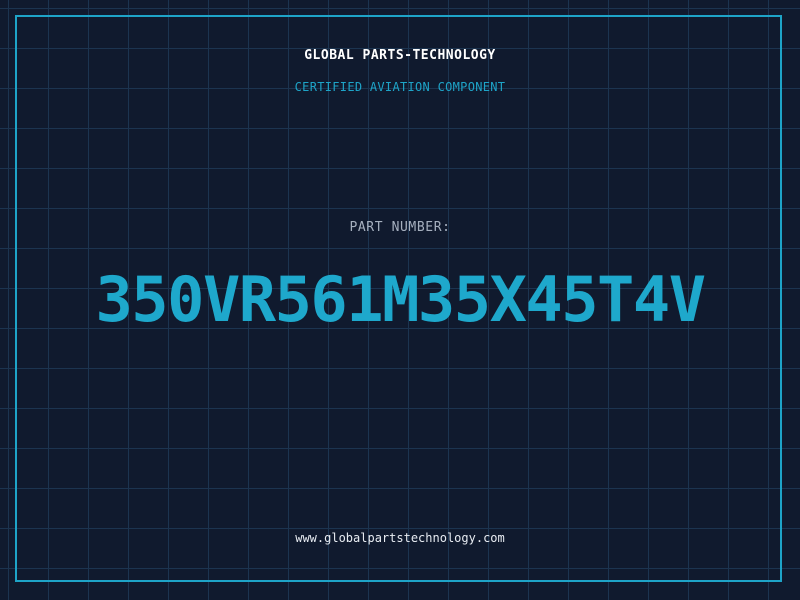  What do you see at coordinates (400, 87) in the screenshot?
I see `certification-subtitle: CERTIFIED AVIATION COMPONENT` at bounding box center [400, 87].